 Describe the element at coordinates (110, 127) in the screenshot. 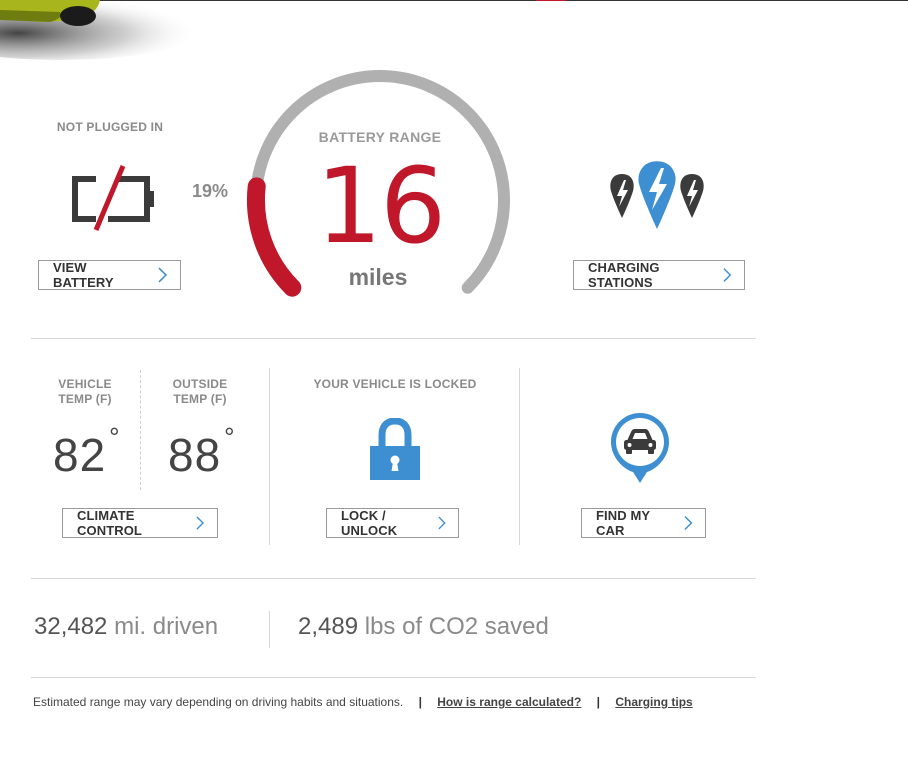

I see `battery-status: NOT PLUGGED IN` at that location.